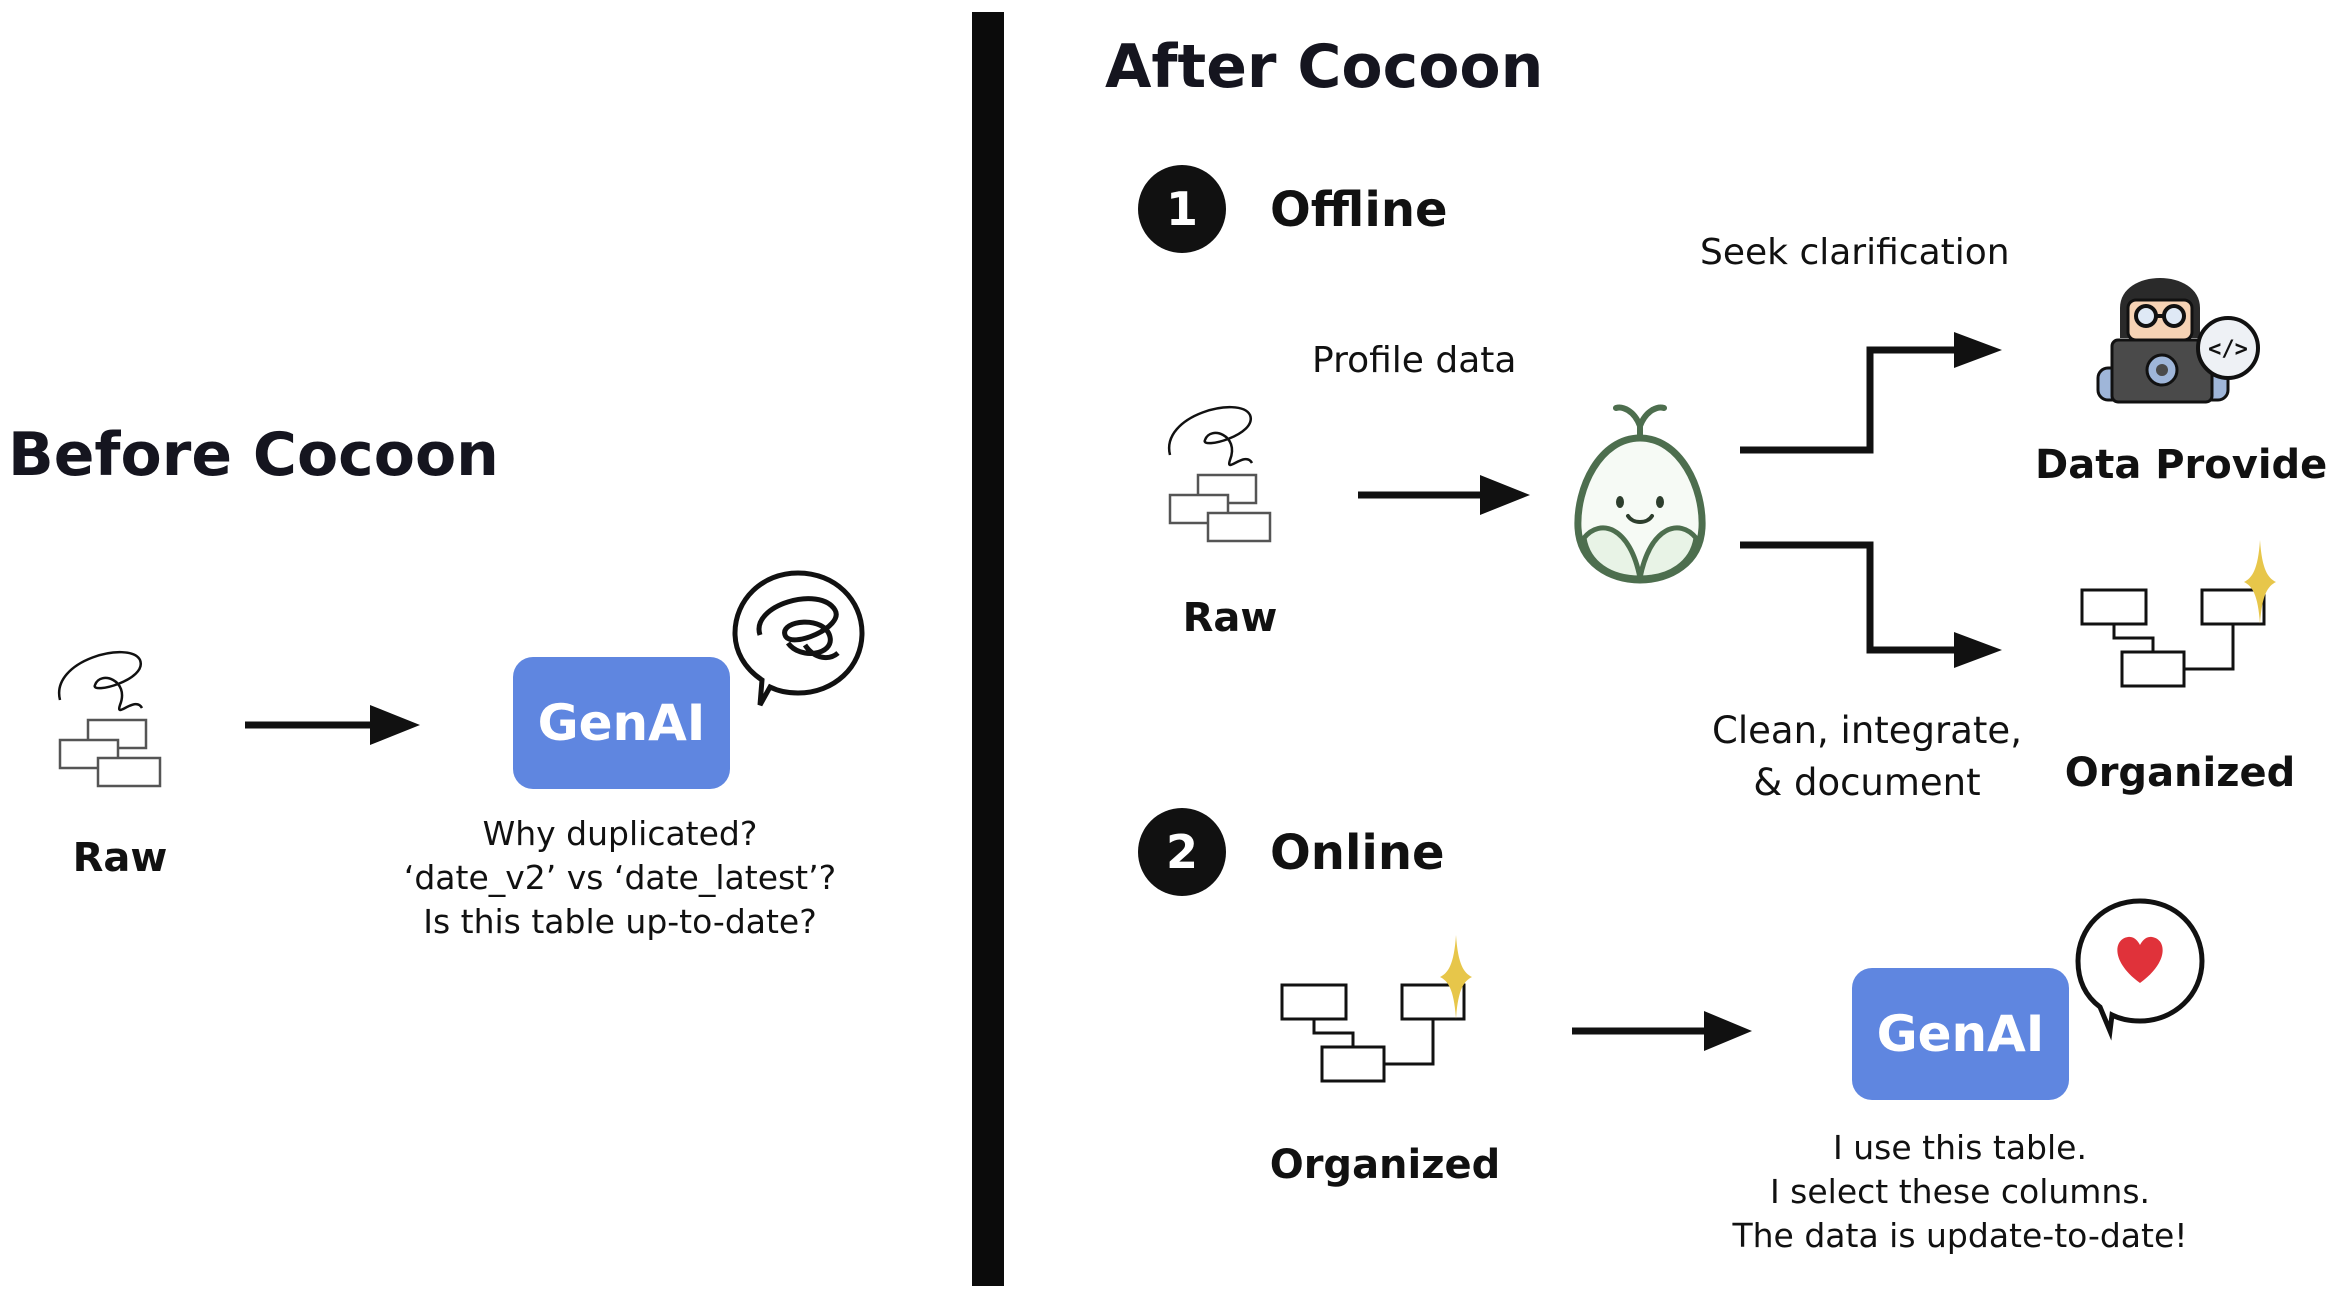 The width and height of the screenshot is (2327, 1297). Describe the element at coordinates (332, 725) in the screenshot. I see `before-arrow` at that location.